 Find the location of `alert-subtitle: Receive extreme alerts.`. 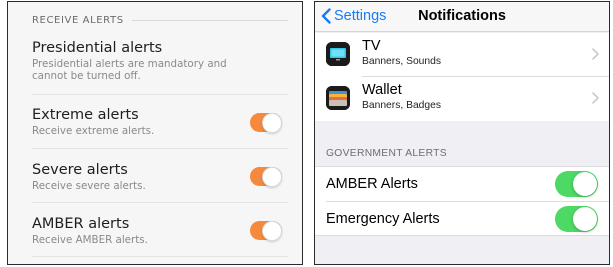

alert-subtitle: Receive extreme alerts. is located at coordinates (93, 131).